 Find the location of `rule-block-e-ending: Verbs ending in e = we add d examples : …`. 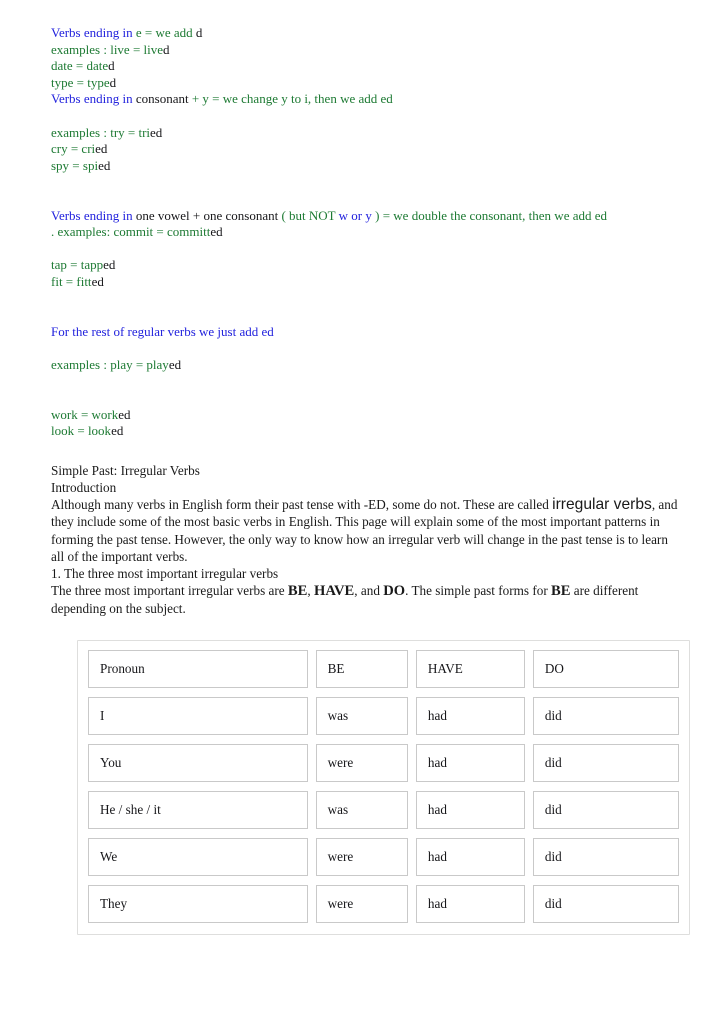

rule-block-e-ending: Verbs ending in e = we add d examples : … is located at coordinates (367, 58).